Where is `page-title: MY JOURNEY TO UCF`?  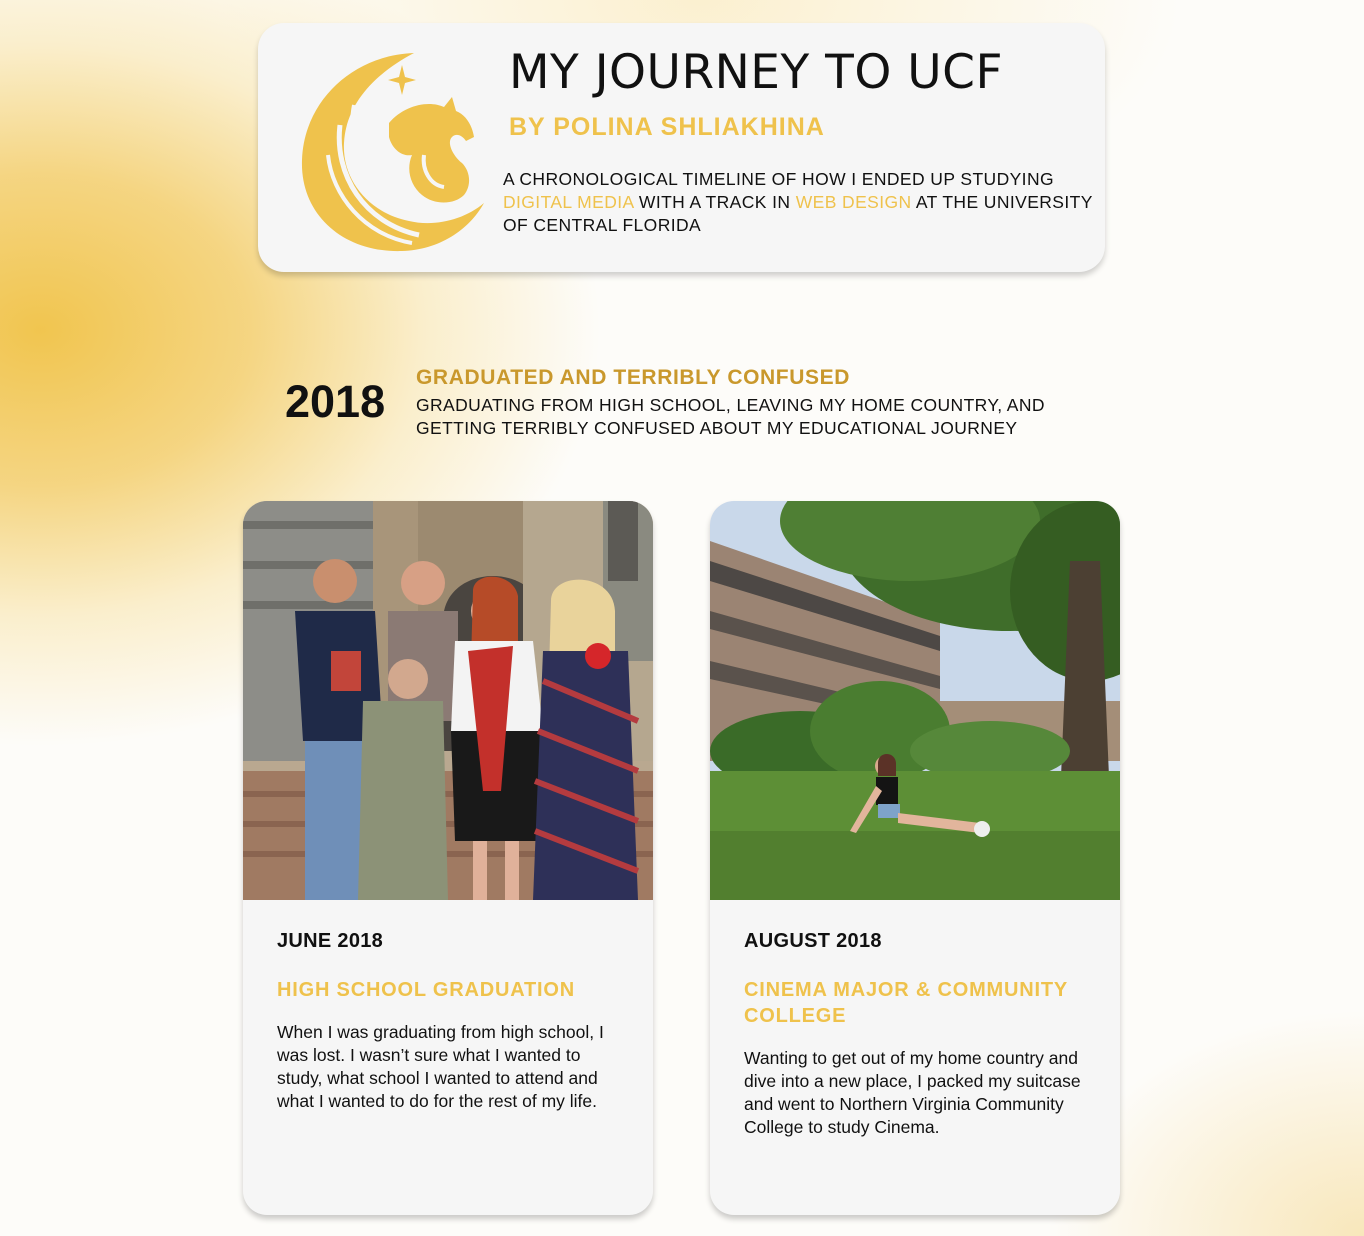 page-title: MY JOURNEY TO UCF is located at coordinates (756, 72).